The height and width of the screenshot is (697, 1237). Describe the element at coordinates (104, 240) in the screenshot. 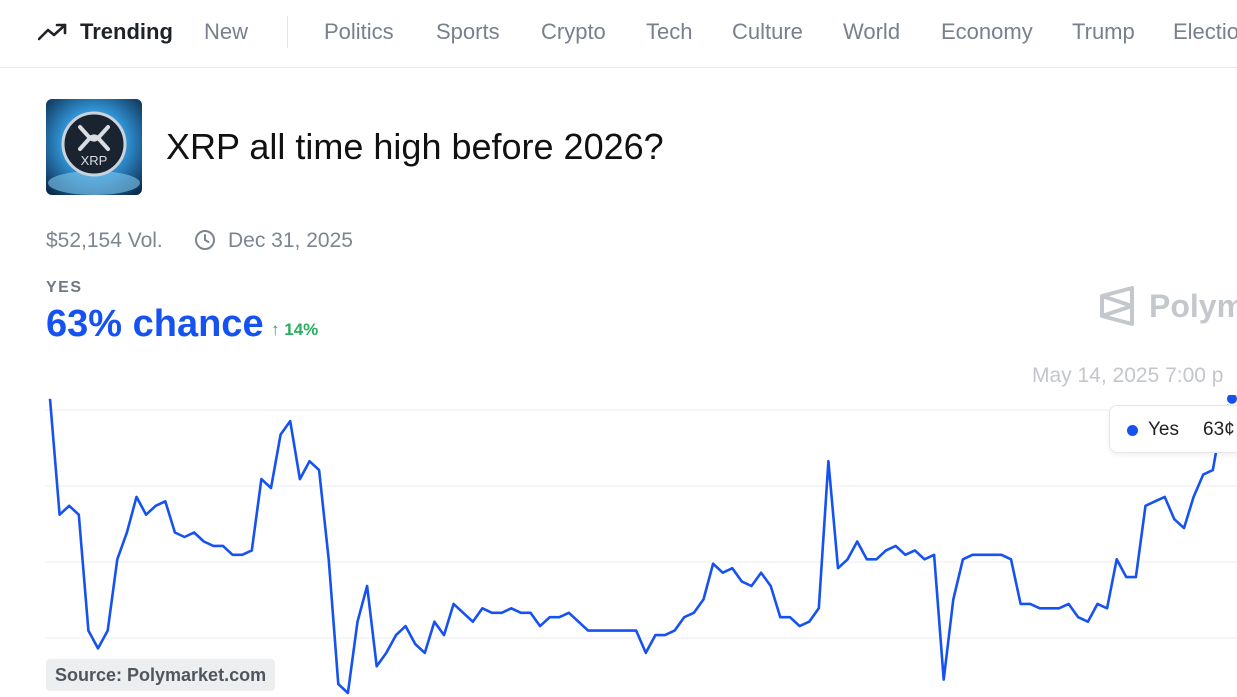

I see `volume-text: $52,154 Vol.` at that location.